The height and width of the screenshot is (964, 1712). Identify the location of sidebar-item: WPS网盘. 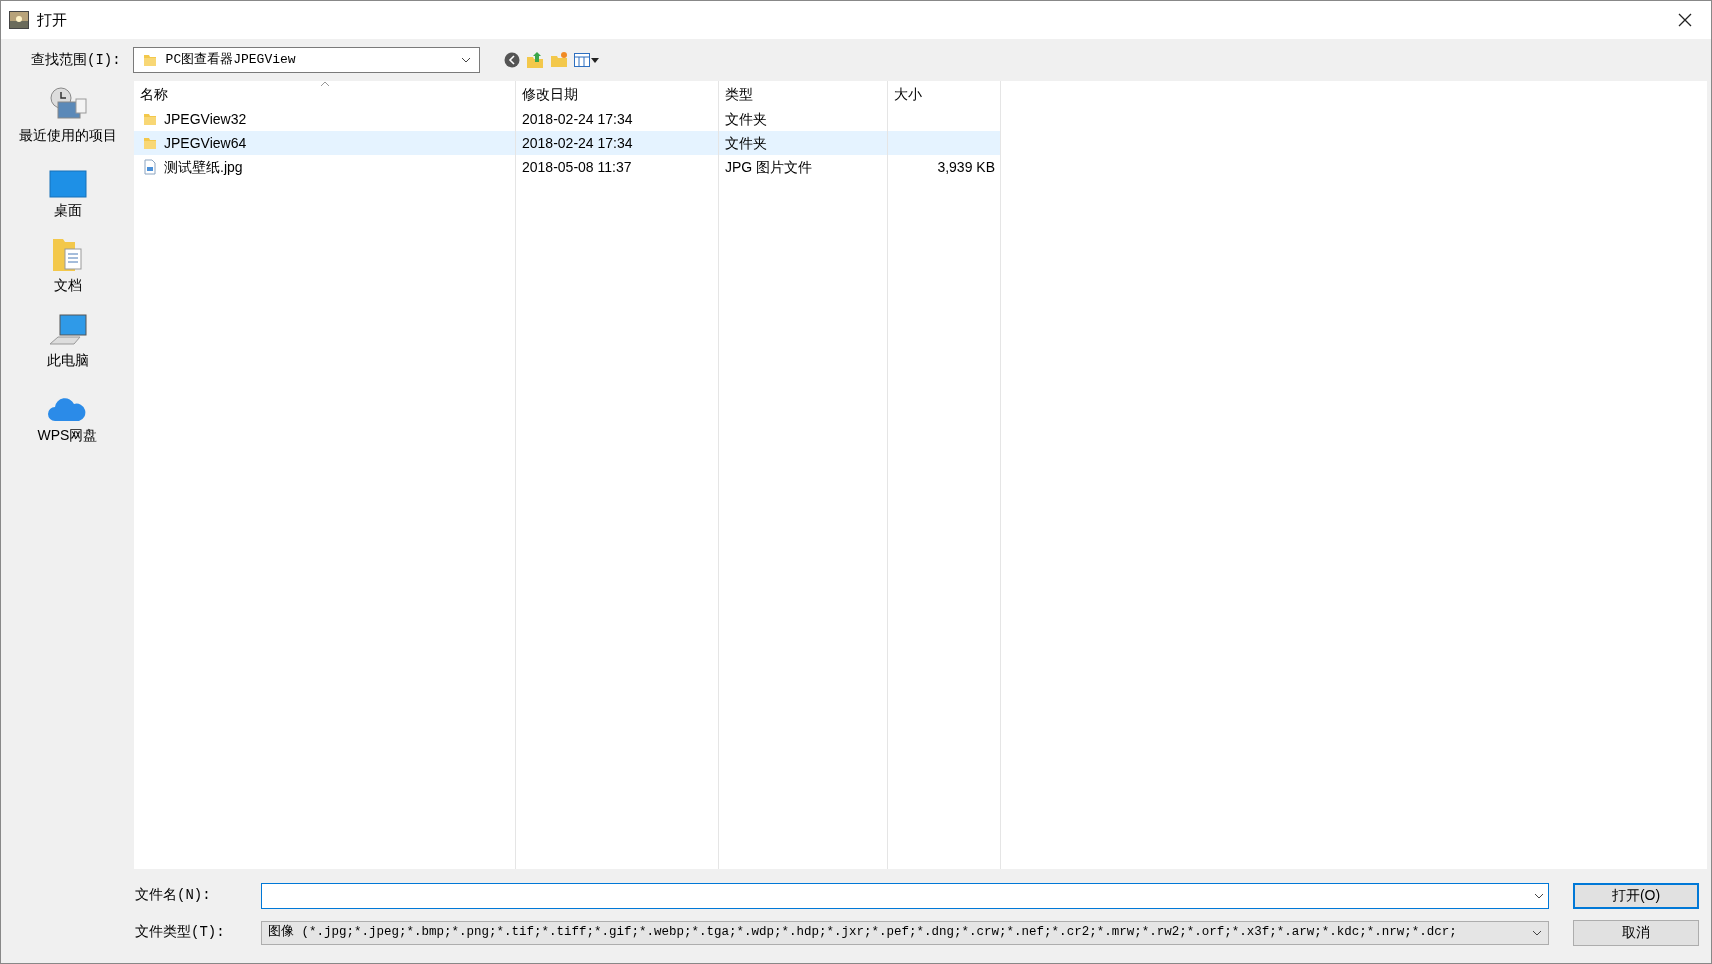
(67, 415).